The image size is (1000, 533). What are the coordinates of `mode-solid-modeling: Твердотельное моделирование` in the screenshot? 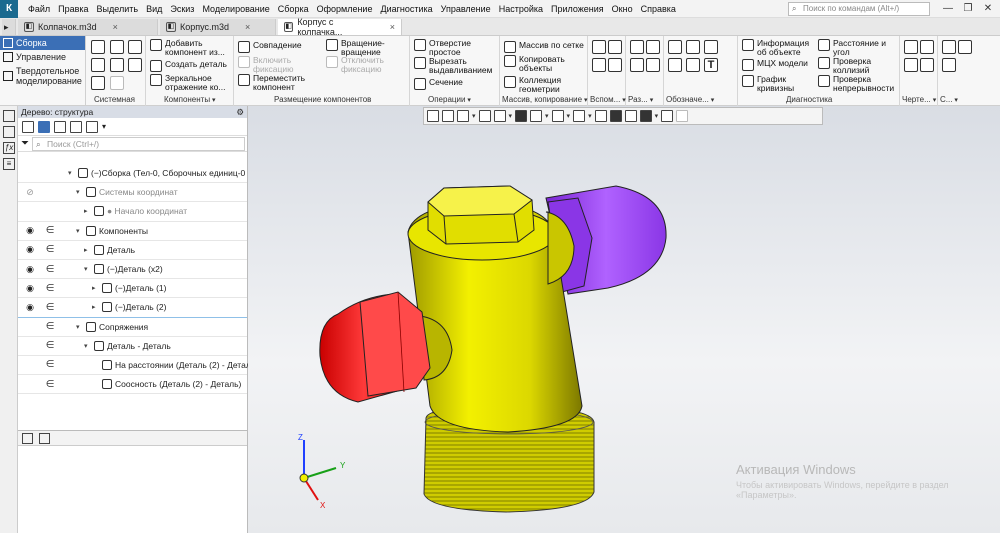 It's located at (42, 76).